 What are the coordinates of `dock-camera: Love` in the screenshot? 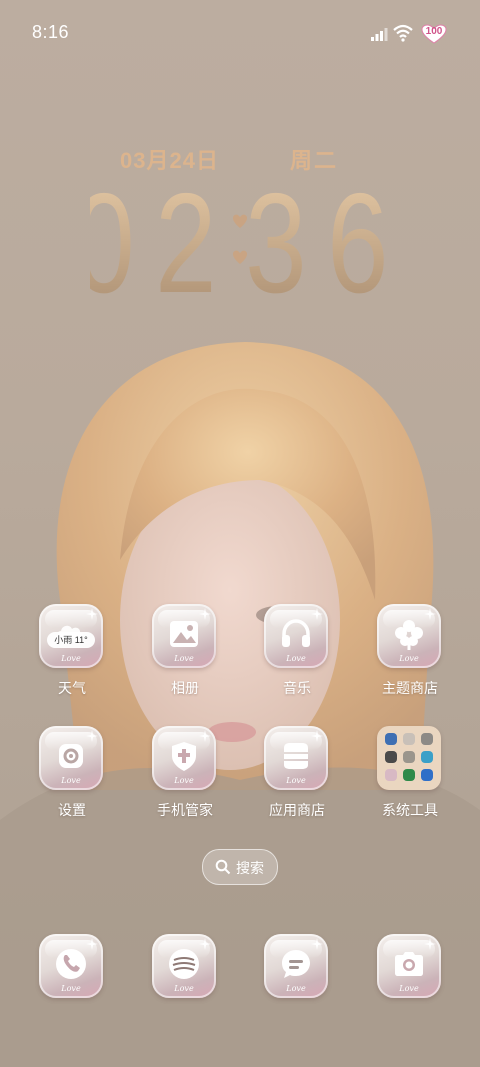 It's located at (410, 984).